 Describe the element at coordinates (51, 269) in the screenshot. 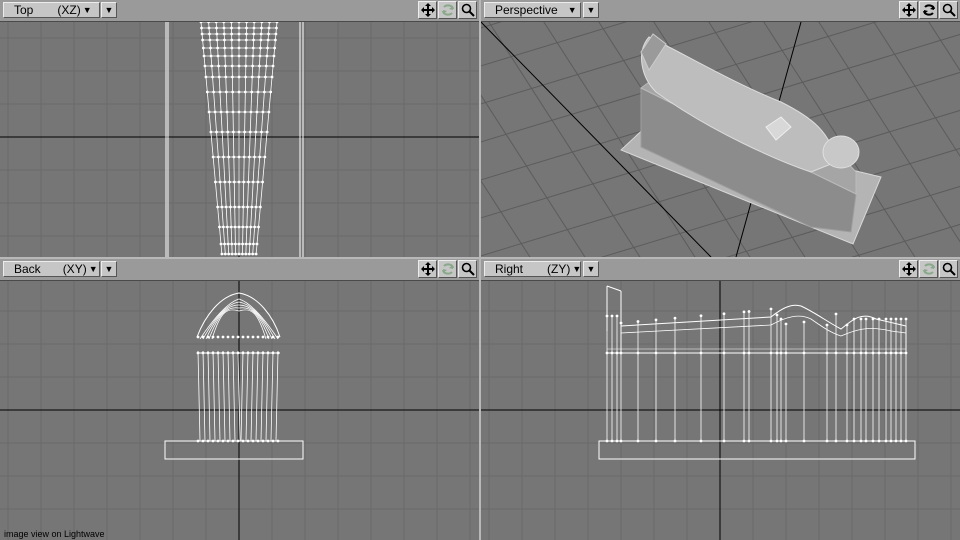

I see `view-type-menu: Back (XY) ▼` at that location.